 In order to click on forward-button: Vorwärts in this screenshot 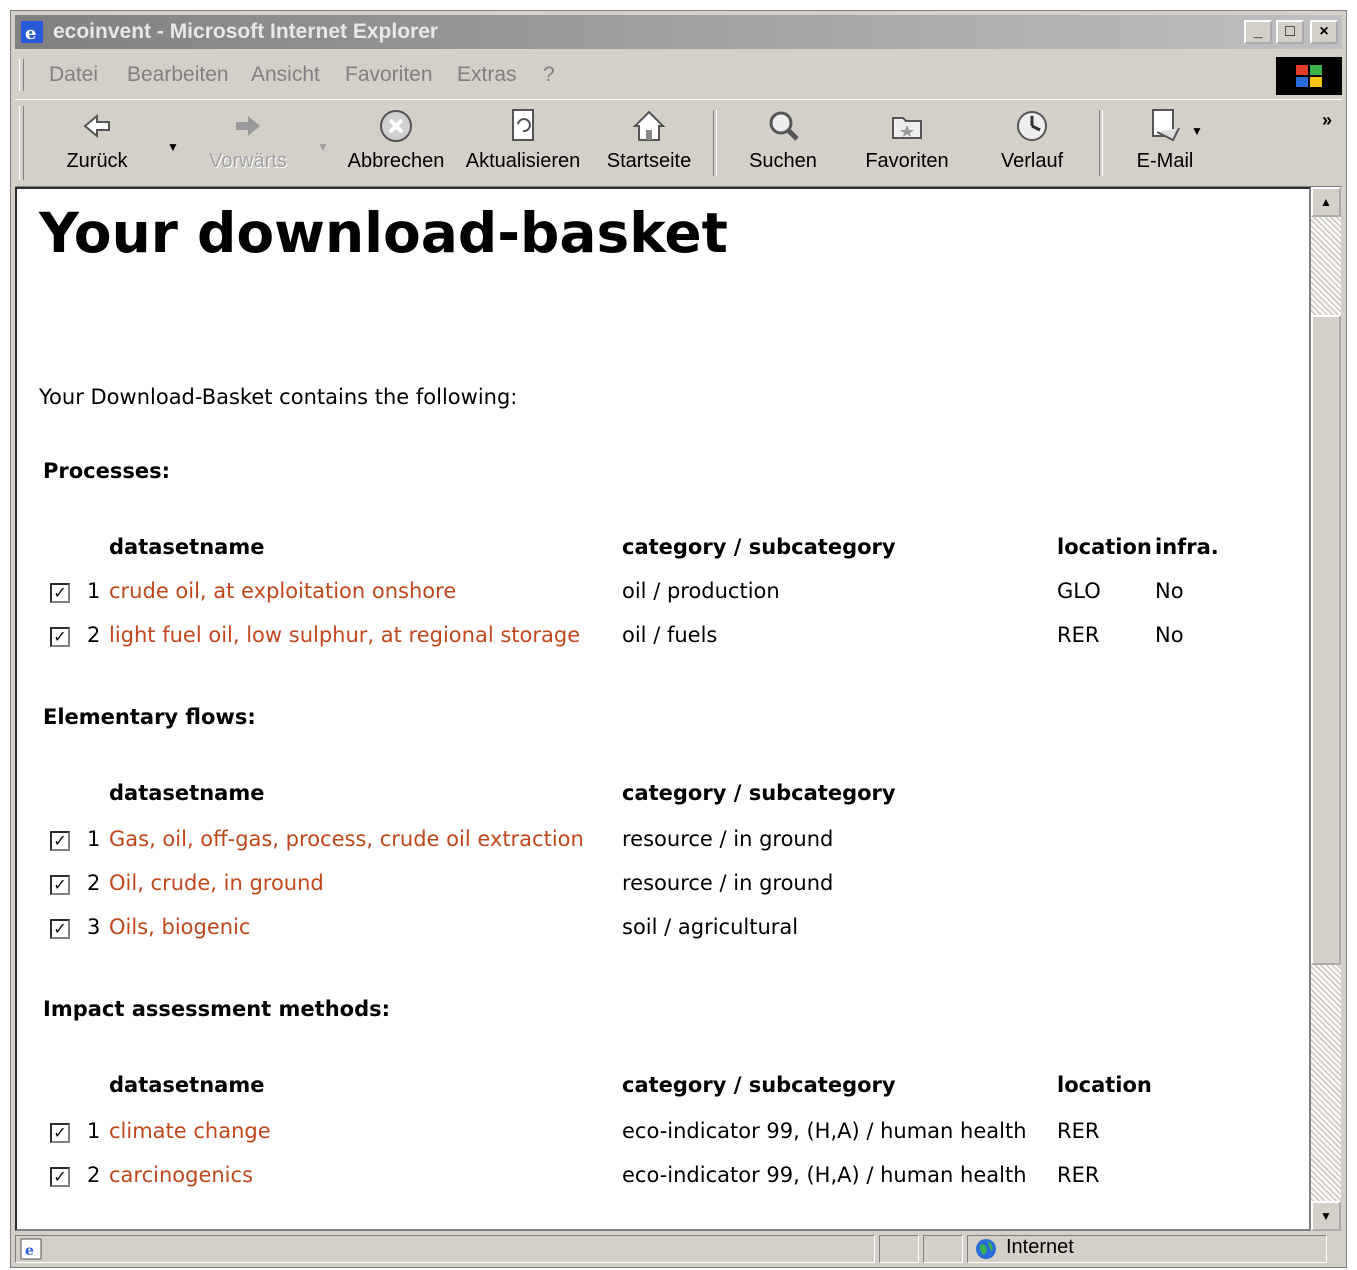, I will do `click(248, 144)`.